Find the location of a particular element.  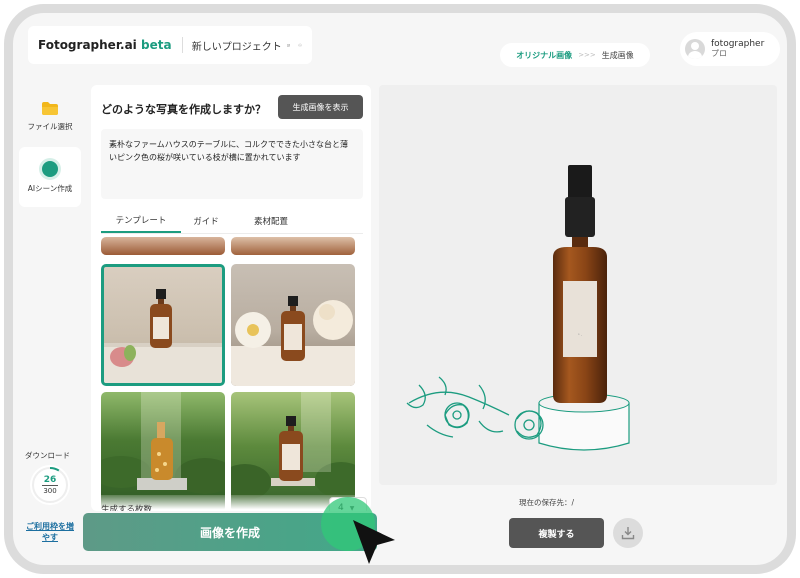

original-image-option: オリジナル画像 is located at coordinates (544, 55).